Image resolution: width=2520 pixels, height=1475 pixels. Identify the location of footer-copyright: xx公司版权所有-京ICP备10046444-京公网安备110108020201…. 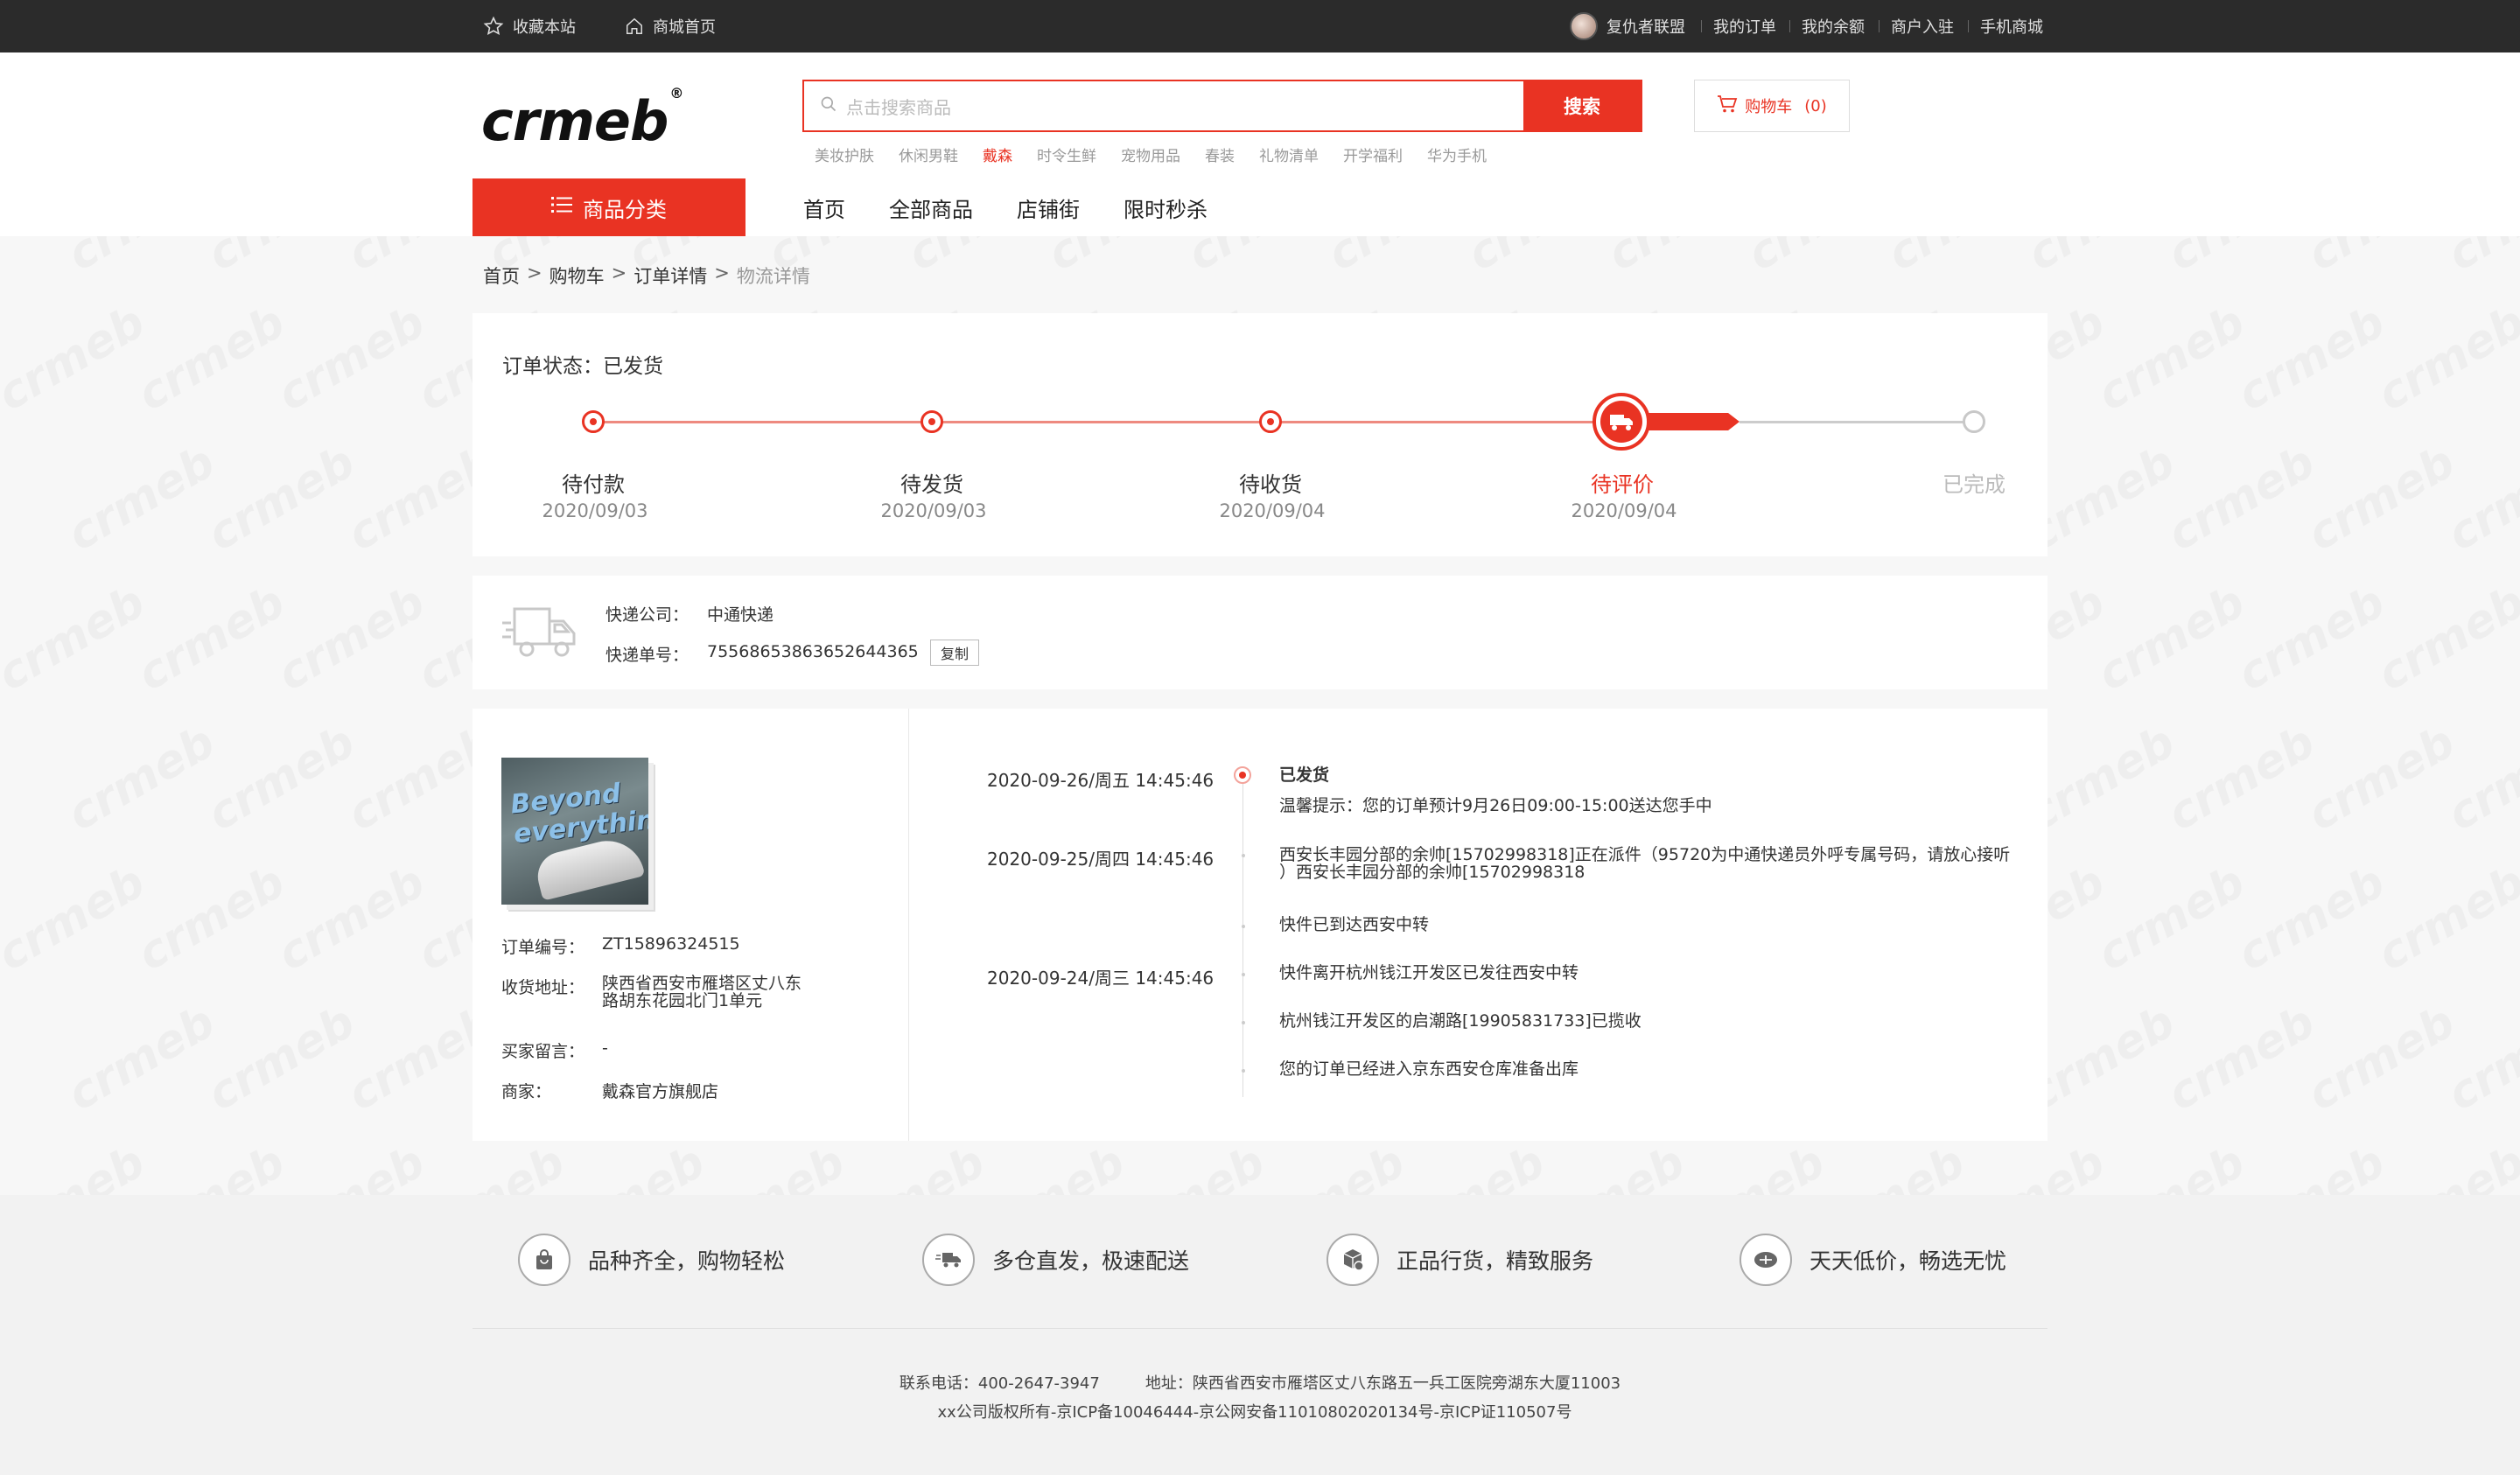
(1254, 1412).